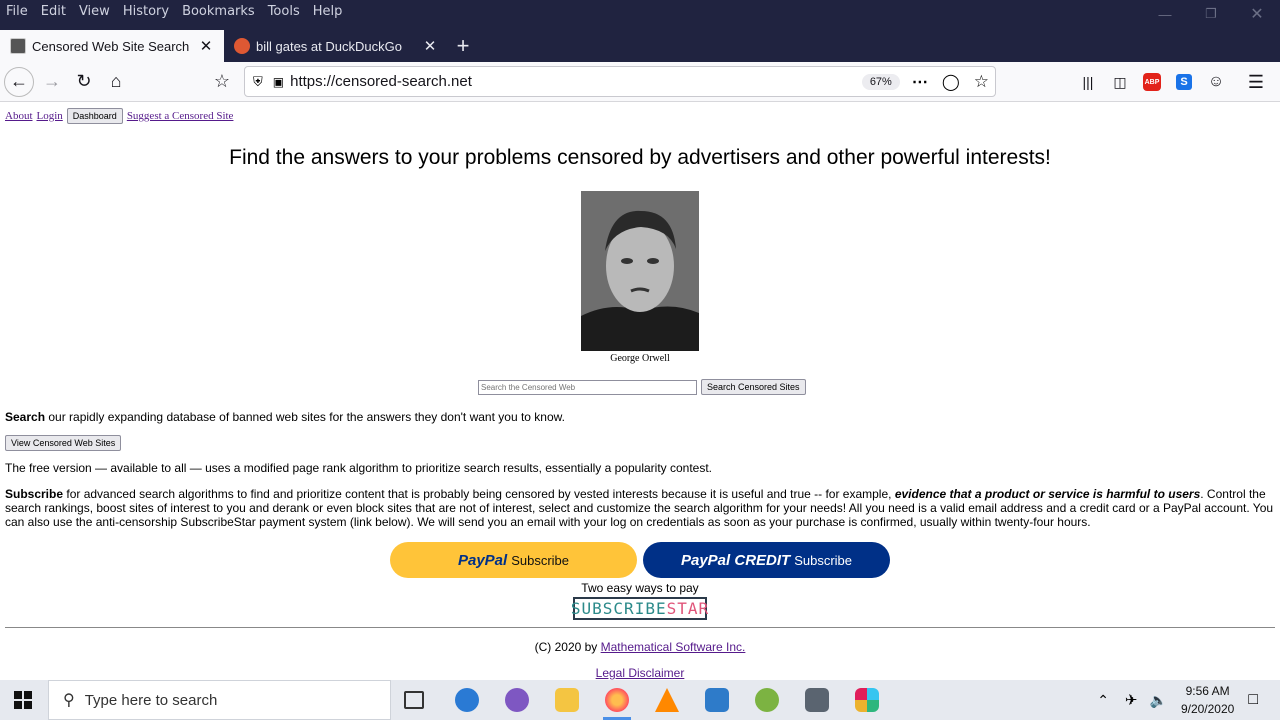  I want to click on menu-view: View, so click(94, 11).